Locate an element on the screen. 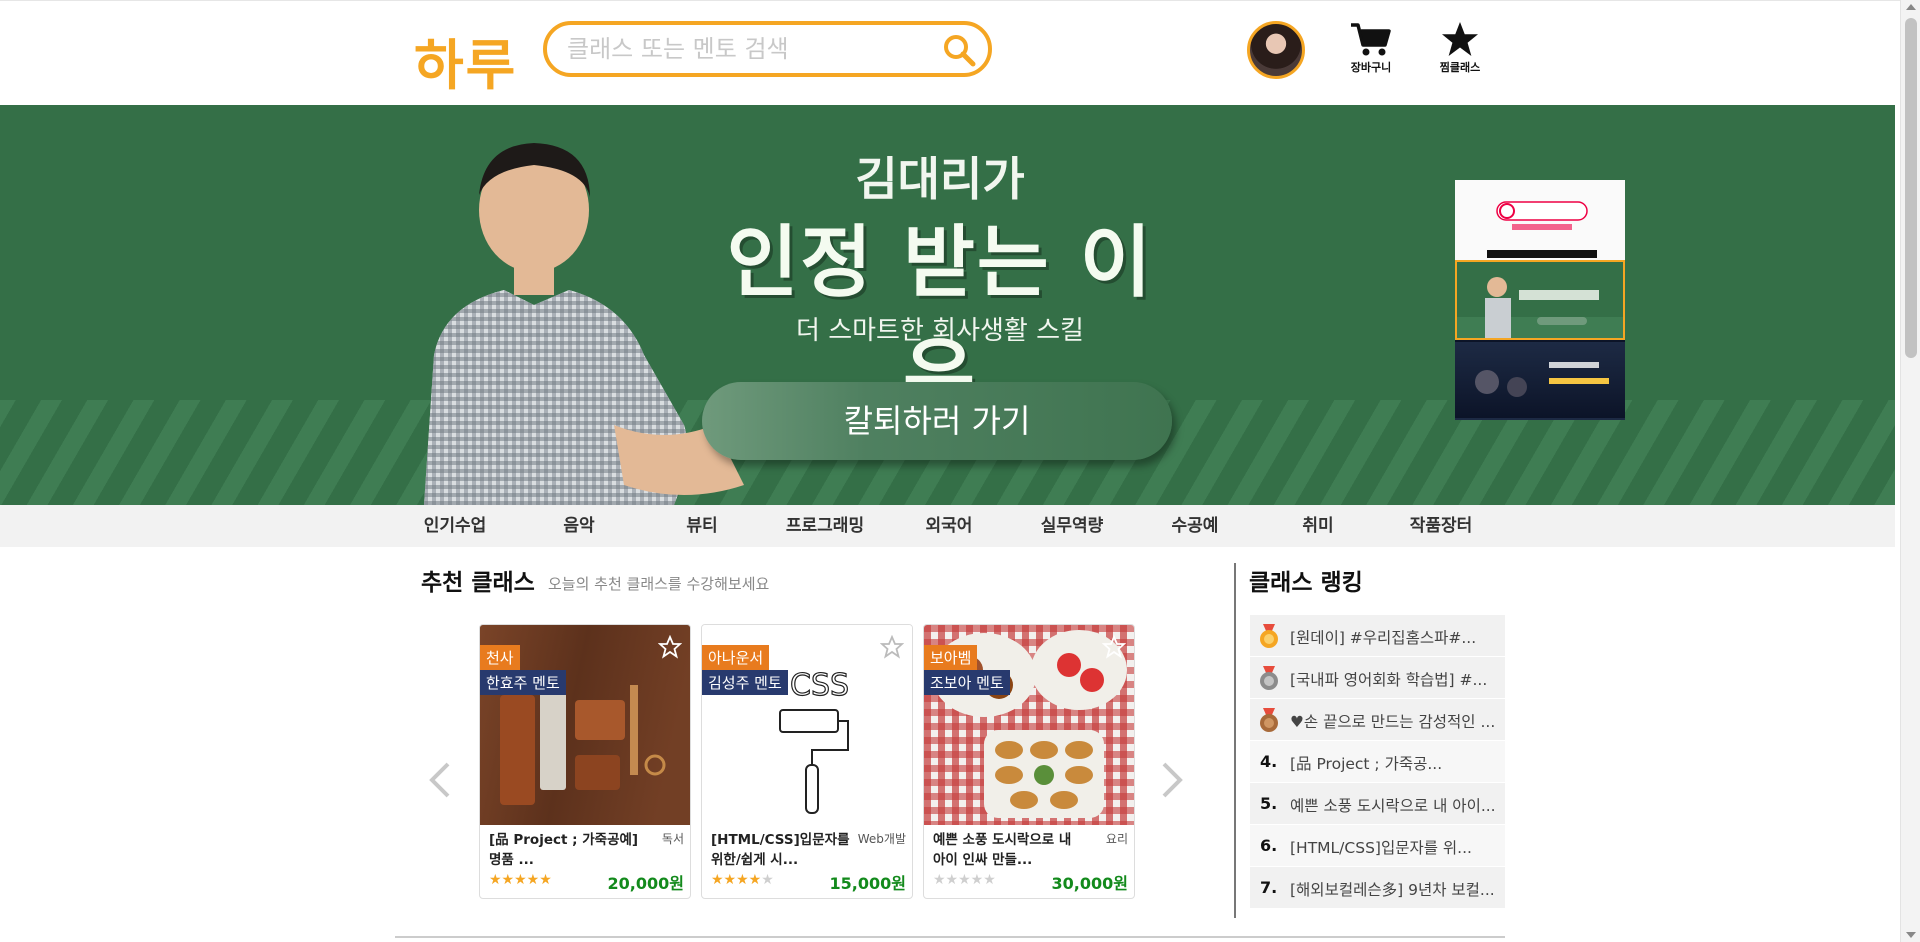 This screenshot has height=942, width=1920. mentor-name-badge: 한효주 멘토 is located at coordinates (523, 682).